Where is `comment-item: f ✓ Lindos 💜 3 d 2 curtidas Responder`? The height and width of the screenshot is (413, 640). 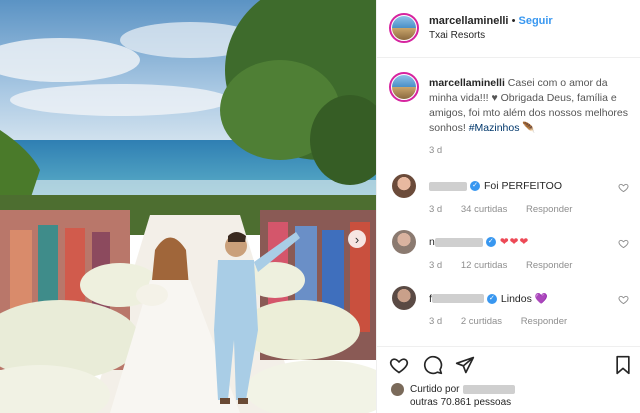 comment-item: f ✓ Lindos 💜 3 d 2 curtidas Responder is located at coordinates (511, 311).